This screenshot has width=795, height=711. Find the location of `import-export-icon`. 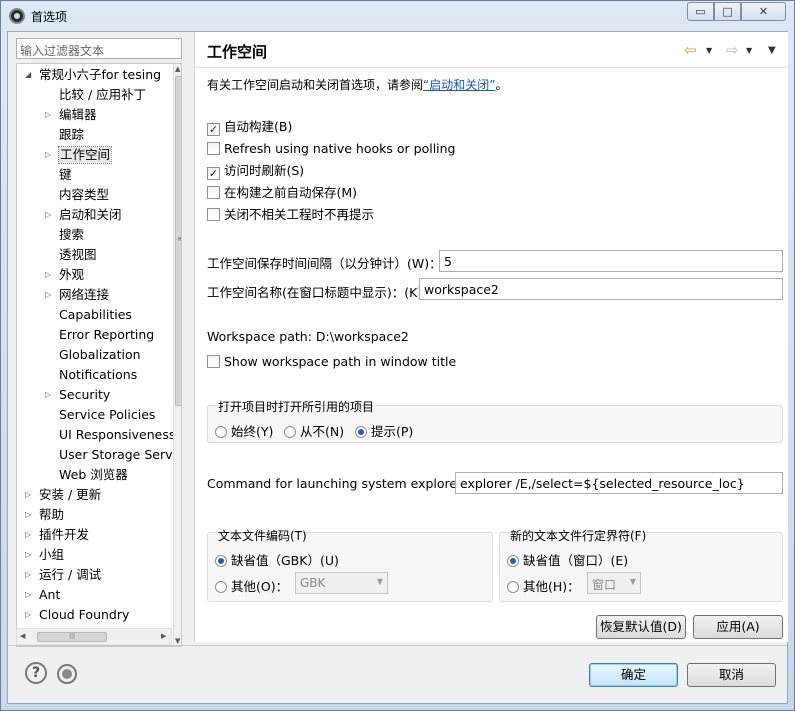

import-export-icon is located at coordinates (67, 674).